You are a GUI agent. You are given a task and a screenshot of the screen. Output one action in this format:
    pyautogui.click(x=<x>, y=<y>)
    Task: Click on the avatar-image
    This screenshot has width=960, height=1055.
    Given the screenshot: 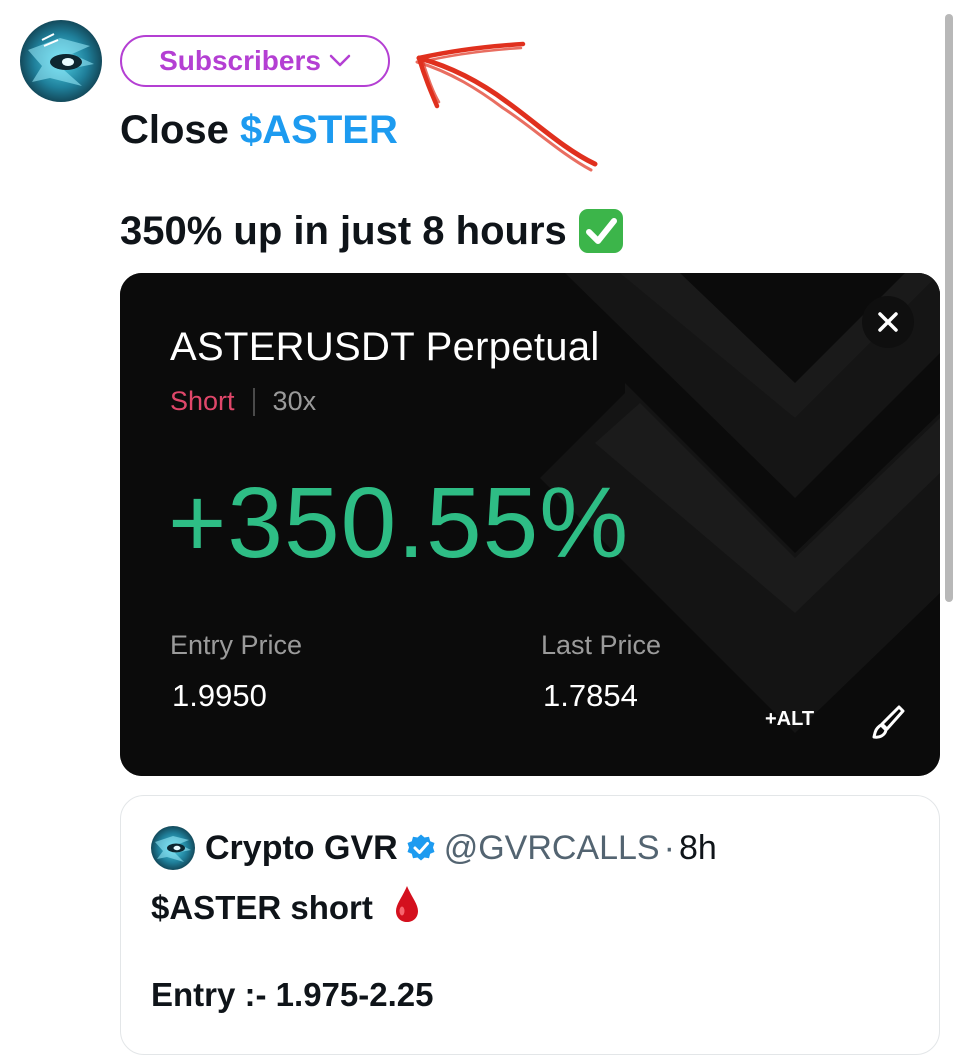 What is the action you would take?
    pyautogui.click(x=61, y=61)
    